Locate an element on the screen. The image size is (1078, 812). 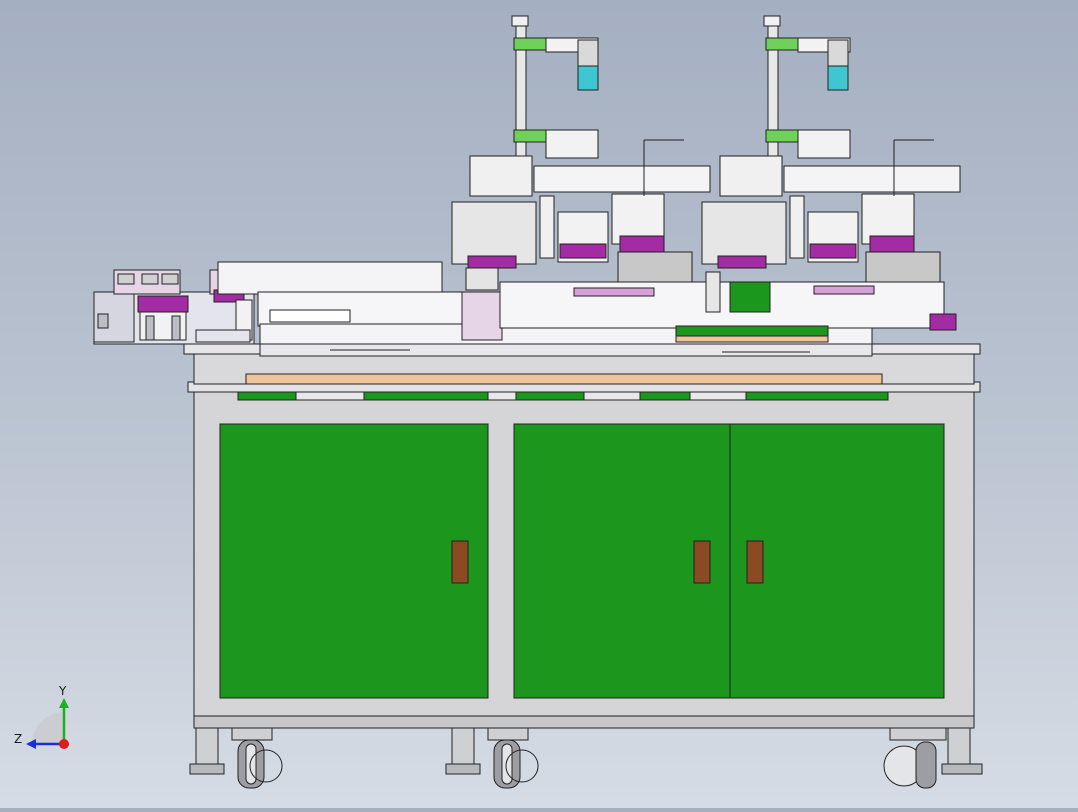
origin-dot is located at coordinates (64, 744).